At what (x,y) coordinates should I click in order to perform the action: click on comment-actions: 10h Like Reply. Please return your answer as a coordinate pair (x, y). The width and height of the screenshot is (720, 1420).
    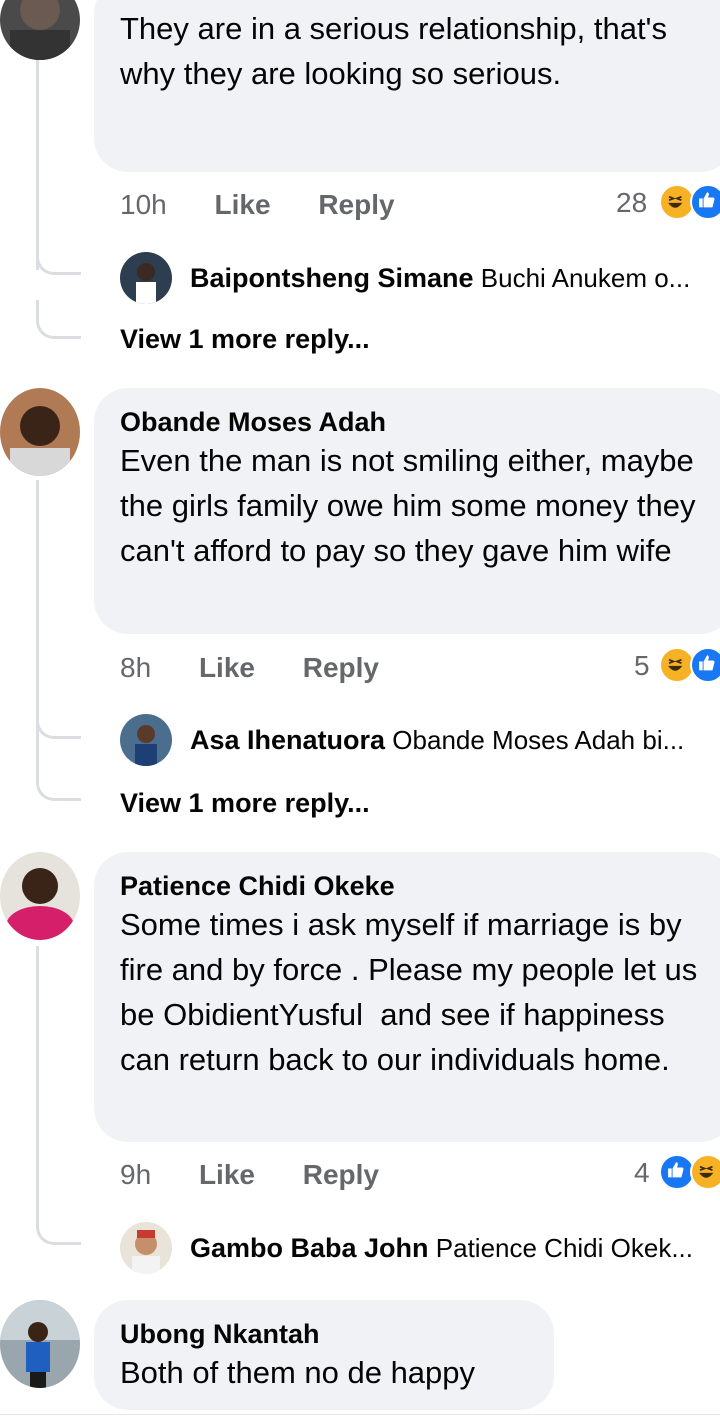
    Looking at the image, I should click on (257, 205).